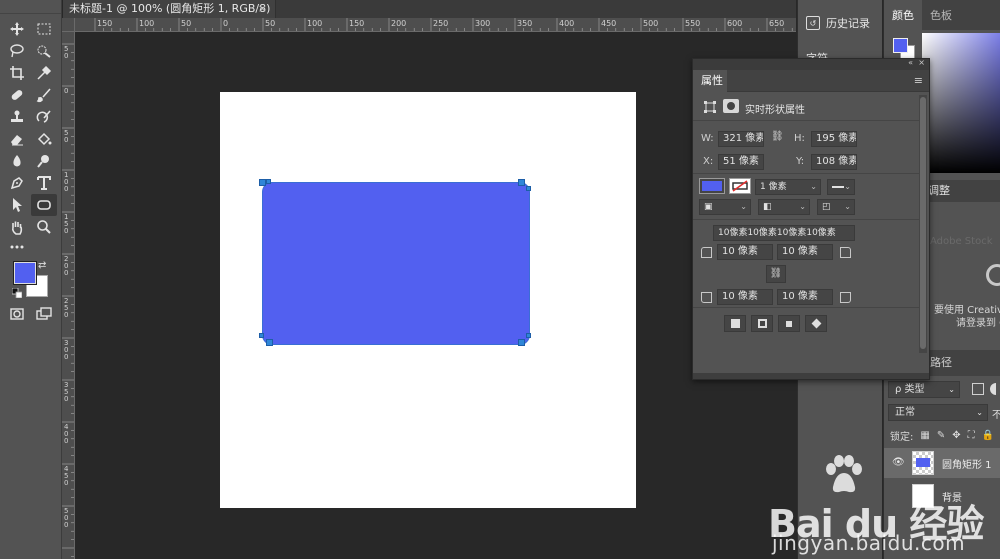 The height and width of the screenshot is (559, 1000). I want to click on subtract-shapes-button, so click(762, 323).